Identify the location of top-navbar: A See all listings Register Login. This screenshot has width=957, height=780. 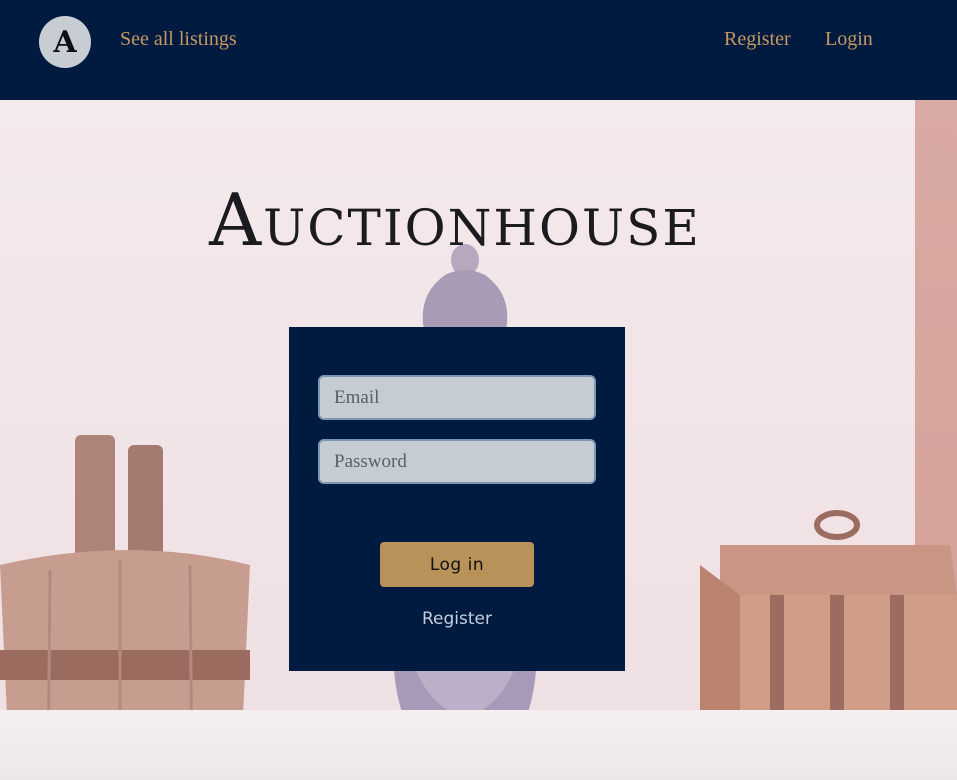
(478, 50).